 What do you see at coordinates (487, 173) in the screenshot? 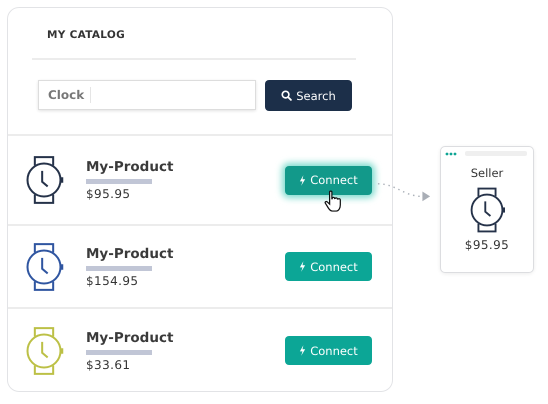
I see `seller-title: Seller` at bounding box center [487, 173].